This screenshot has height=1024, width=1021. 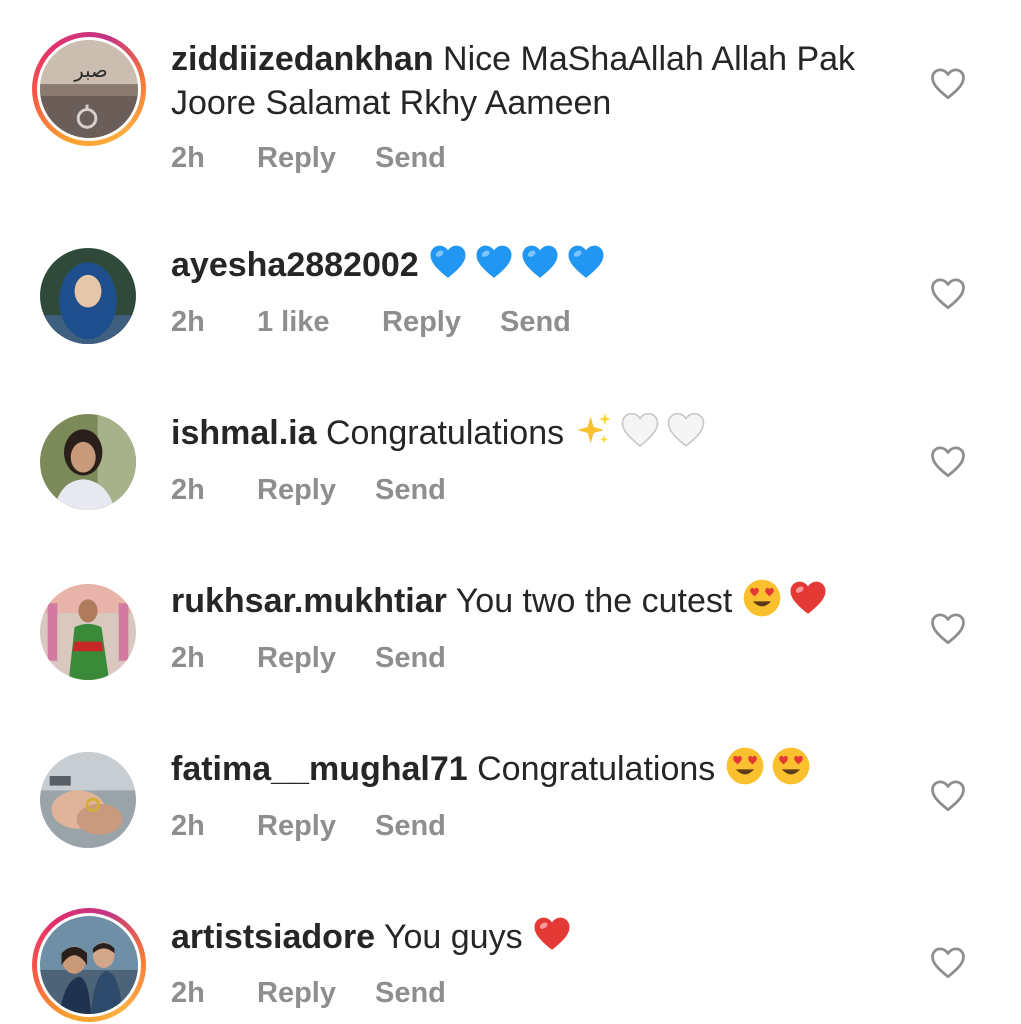 What do you see at coordinates (309, 601) in the screenshot?
I see `comment-username: rukhsar.mukhtiar` at bounding box center [309, 601].